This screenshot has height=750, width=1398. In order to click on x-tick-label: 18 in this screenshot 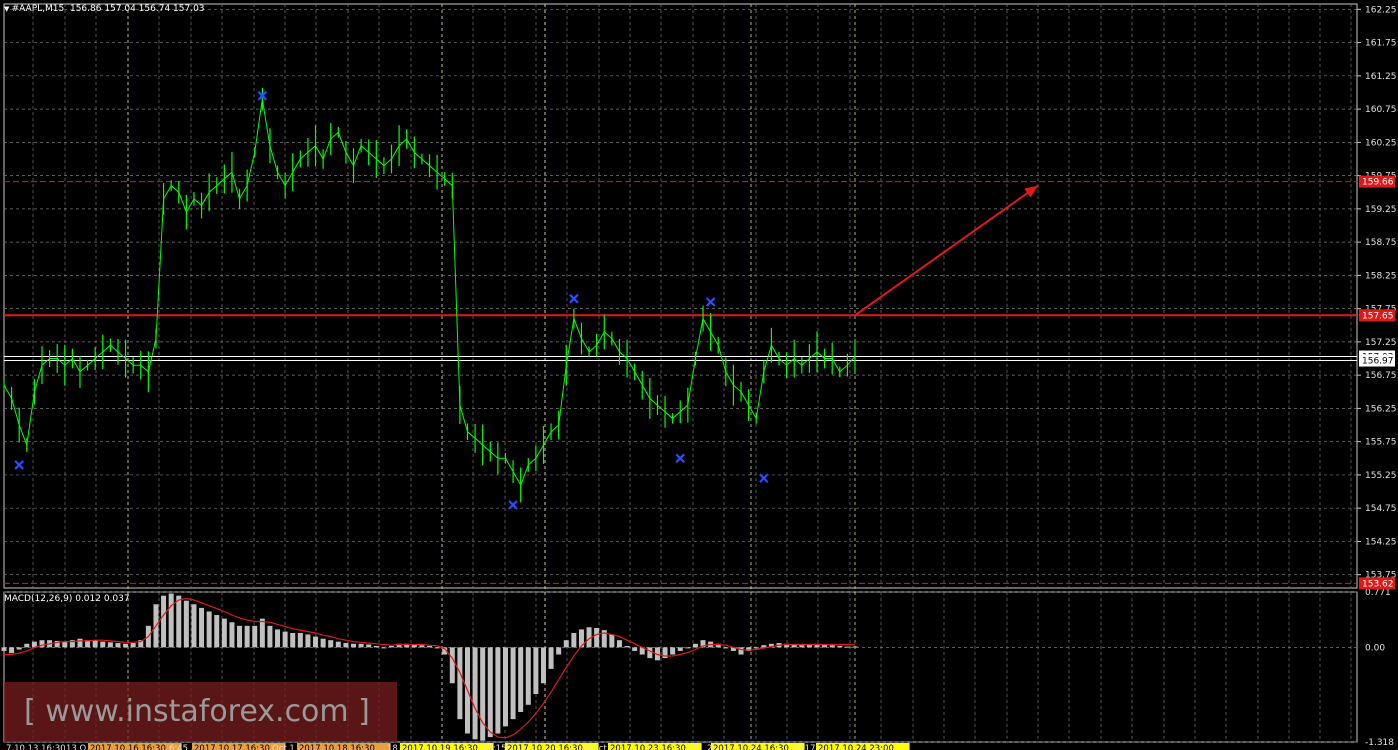, I will do `click(392, 747)`.